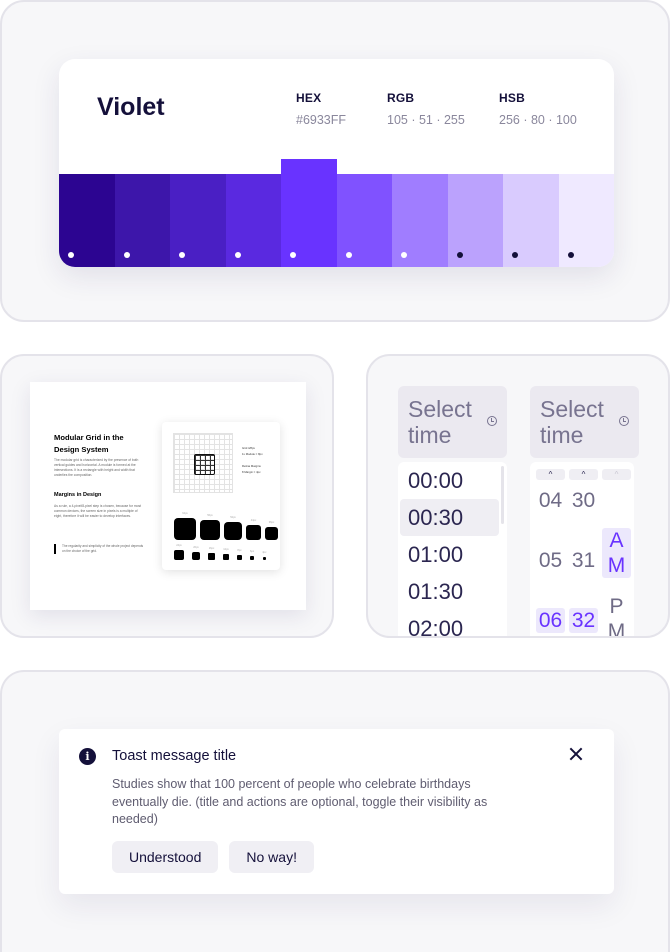  Describe the element at coordinates (239, 554) in the screenshot. I see `radius-sample: 8px` at that location.